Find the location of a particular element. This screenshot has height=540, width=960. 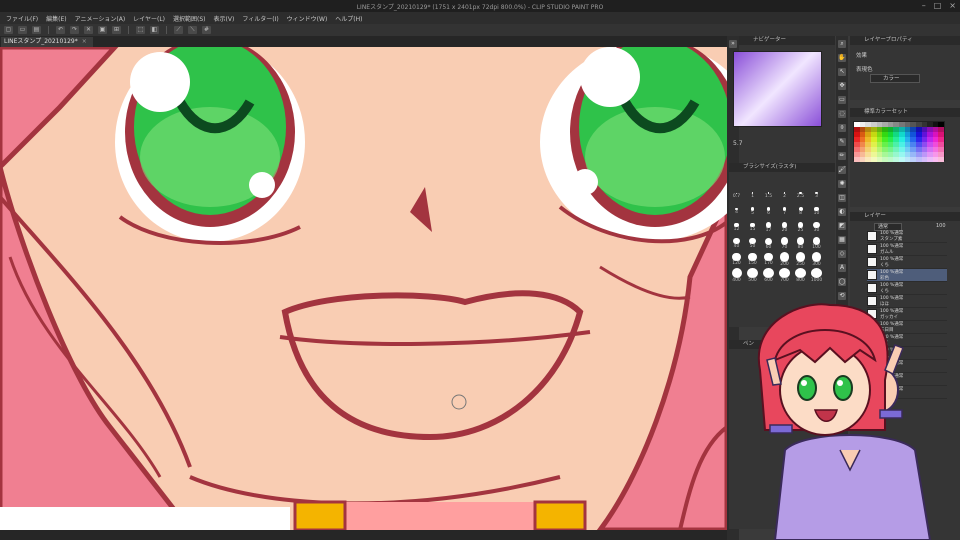

navigator-preview is located at coordinates (777, 89).